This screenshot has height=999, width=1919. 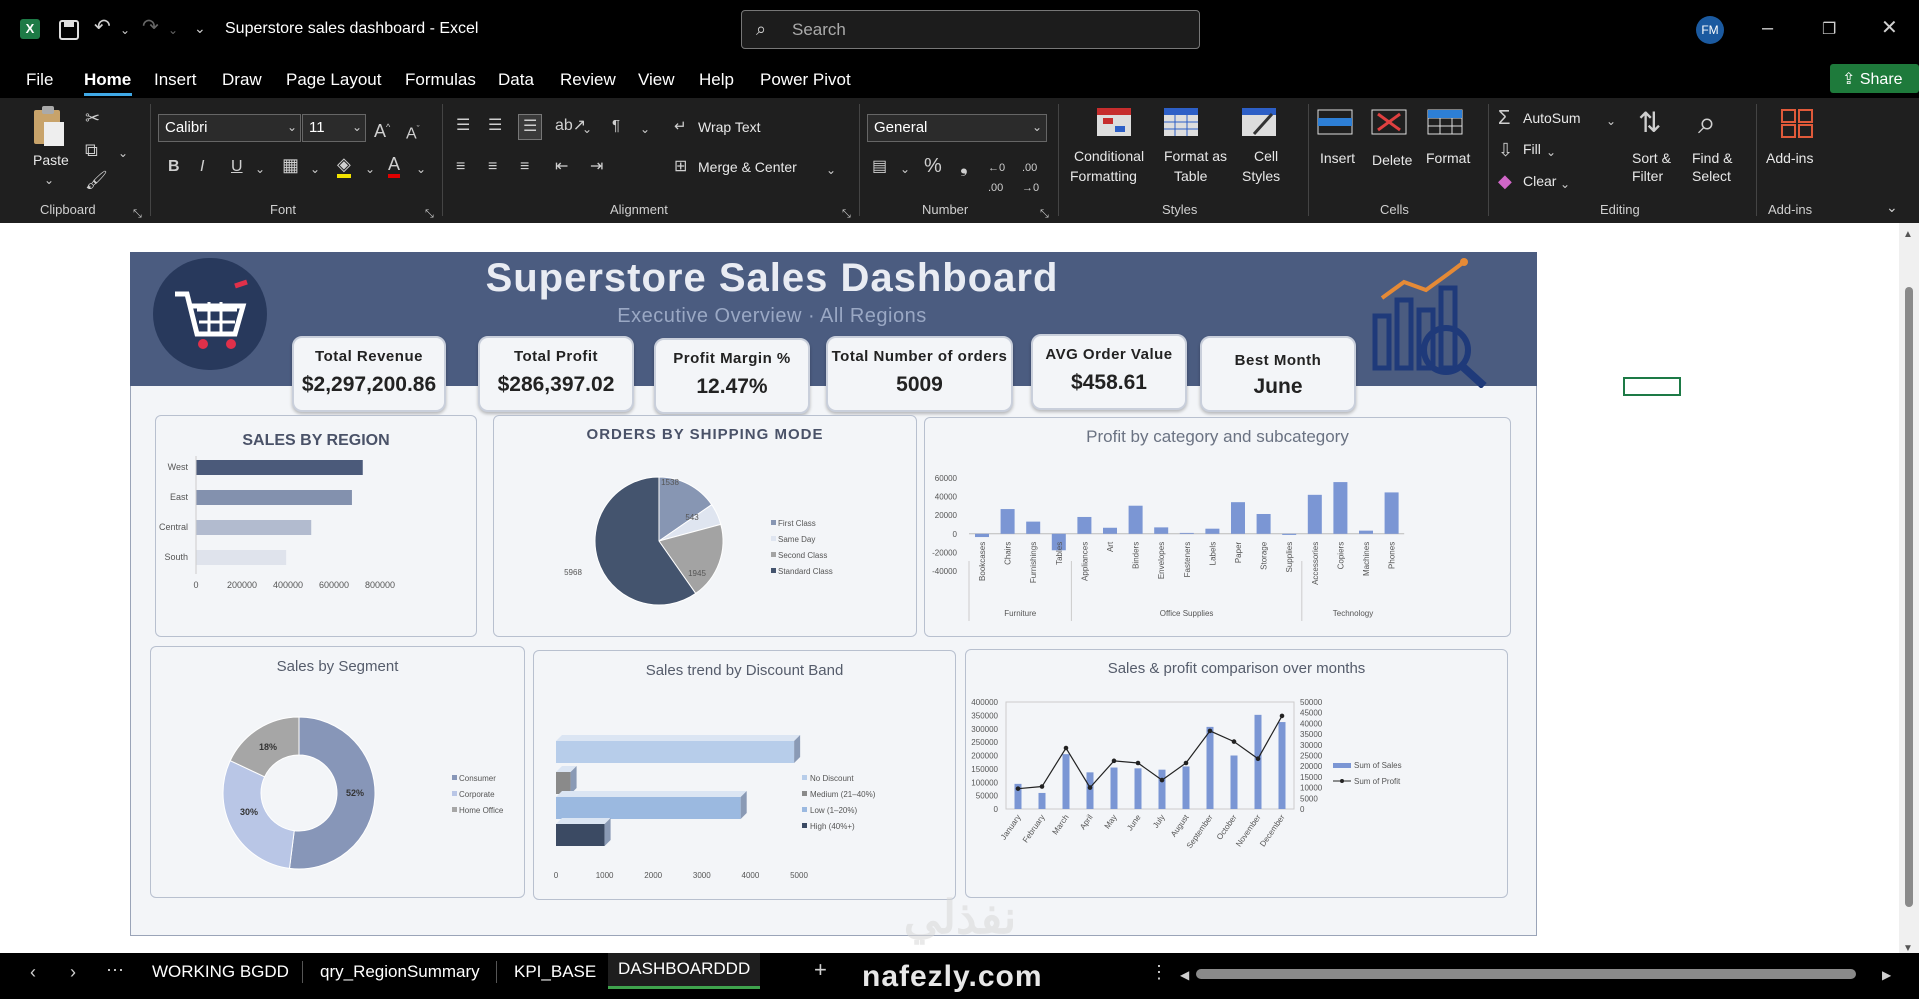 What do you see at coordinates (460, 167) in the screenshot?
I see `align-left-icon: ≡` at bounding box center [460, 167].